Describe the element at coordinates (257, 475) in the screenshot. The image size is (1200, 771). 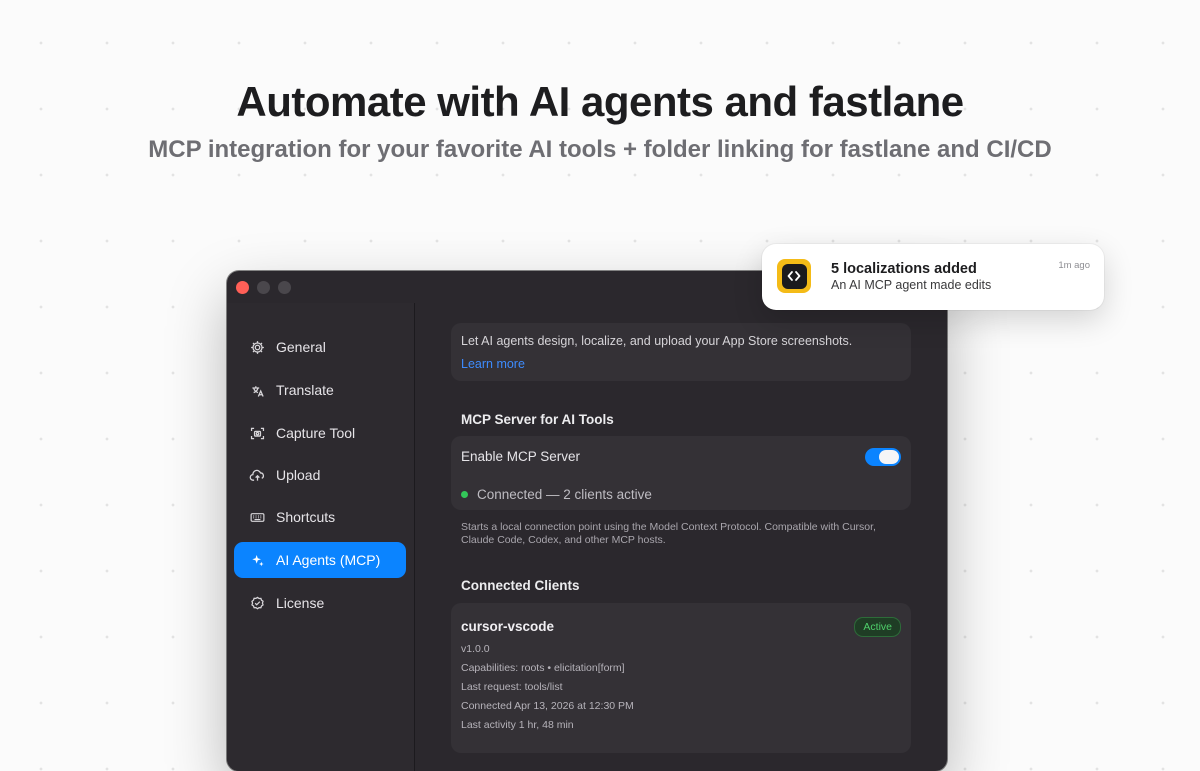
I see `cloud-upload-icon` at that location.